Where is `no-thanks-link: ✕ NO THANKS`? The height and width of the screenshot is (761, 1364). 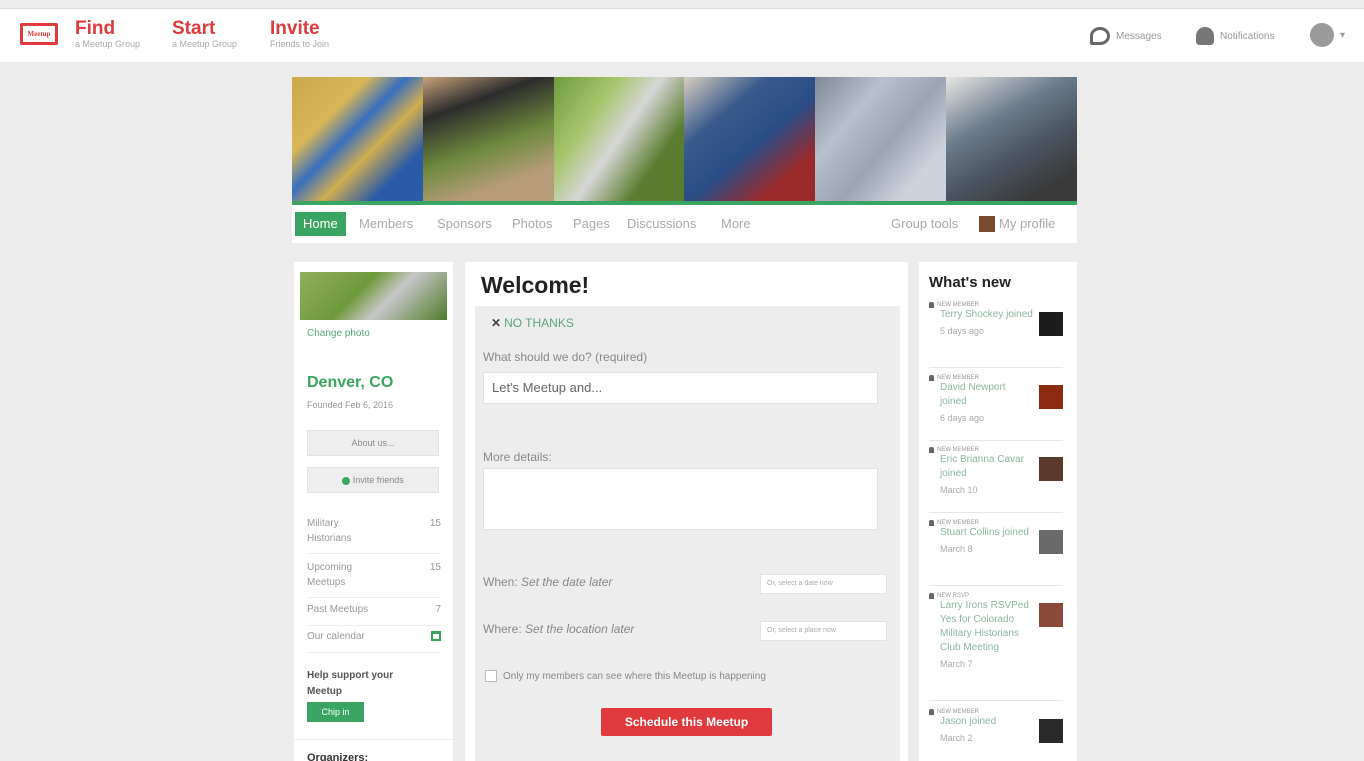
no-thanks-link: ✕ NO THANKS is located at coordinates (532, 323).